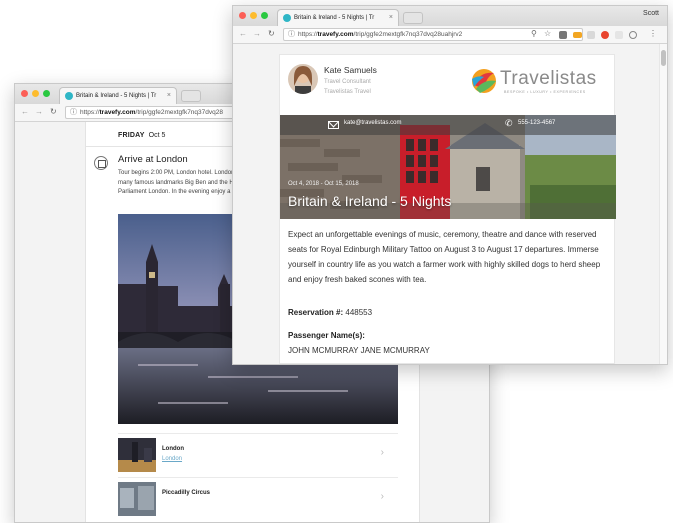 Image resolution: width=673 pixels, height=523 pixels. I want to click on agent-company: Travelistas Travel, so click(347, 92).